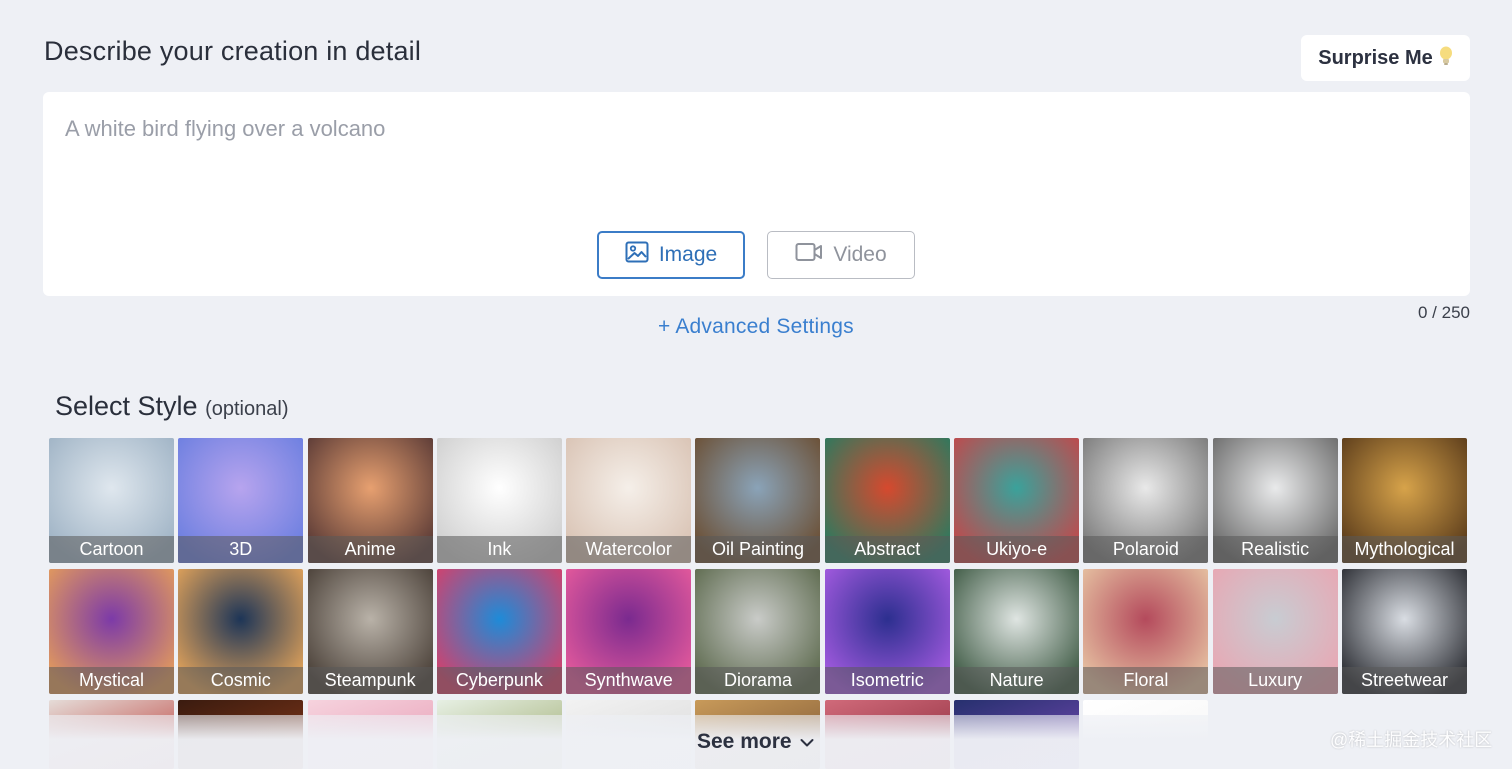  I want to click on style-tile-cosmic: Cosmic, so click(241, 631).